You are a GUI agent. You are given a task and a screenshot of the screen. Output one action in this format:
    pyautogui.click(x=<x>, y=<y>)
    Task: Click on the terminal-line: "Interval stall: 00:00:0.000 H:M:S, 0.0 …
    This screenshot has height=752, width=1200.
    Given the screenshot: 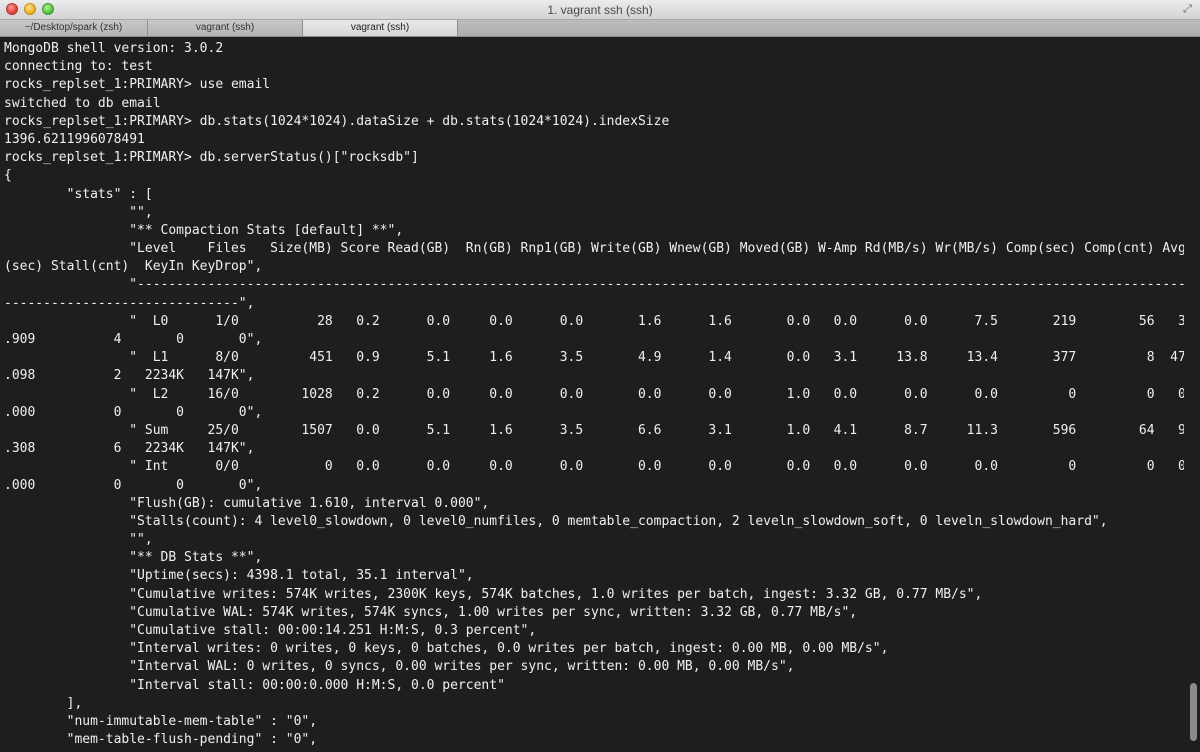 What is the action you would take?
    pyautogui.click(x=254, y=685)
    